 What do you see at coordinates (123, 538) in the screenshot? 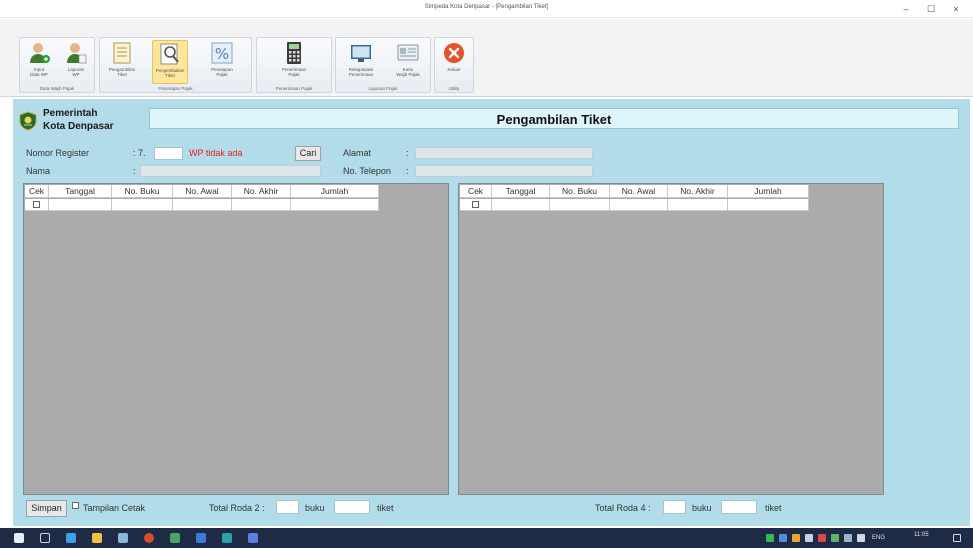
I see `store-icon` at bounding box center [123, 538].